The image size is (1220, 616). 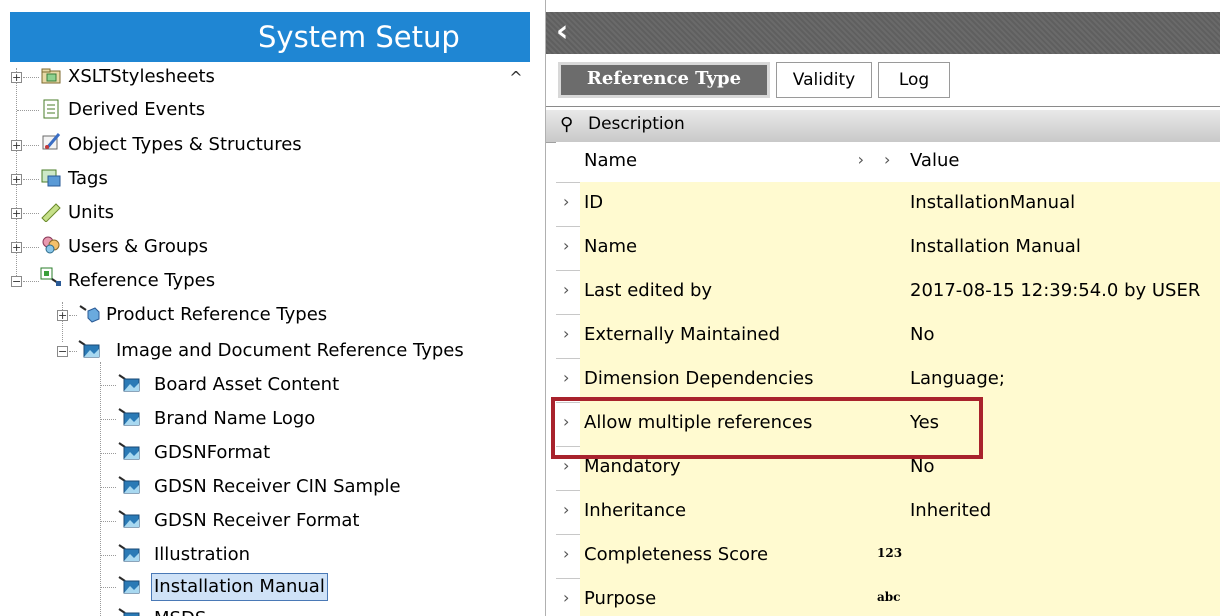 I want to click on property-name-cell: Name, so click(x=726, y=248).